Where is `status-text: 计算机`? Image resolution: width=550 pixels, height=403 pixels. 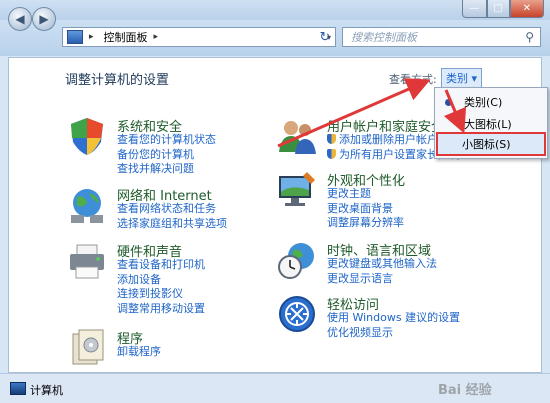
status-text: 计算机 is located at coordinates (46, 390).